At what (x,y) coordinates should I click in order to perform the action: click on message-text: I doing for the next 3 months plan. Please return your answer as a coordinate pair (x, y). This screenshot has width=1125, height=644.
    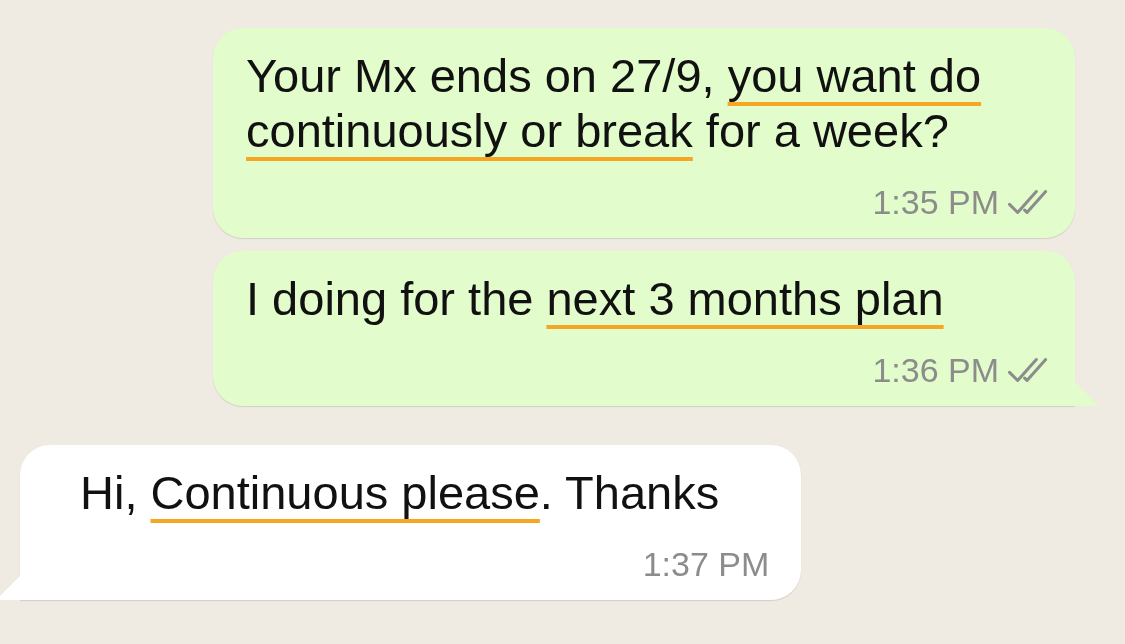
    Looking at the image, I should click on (595, 298).